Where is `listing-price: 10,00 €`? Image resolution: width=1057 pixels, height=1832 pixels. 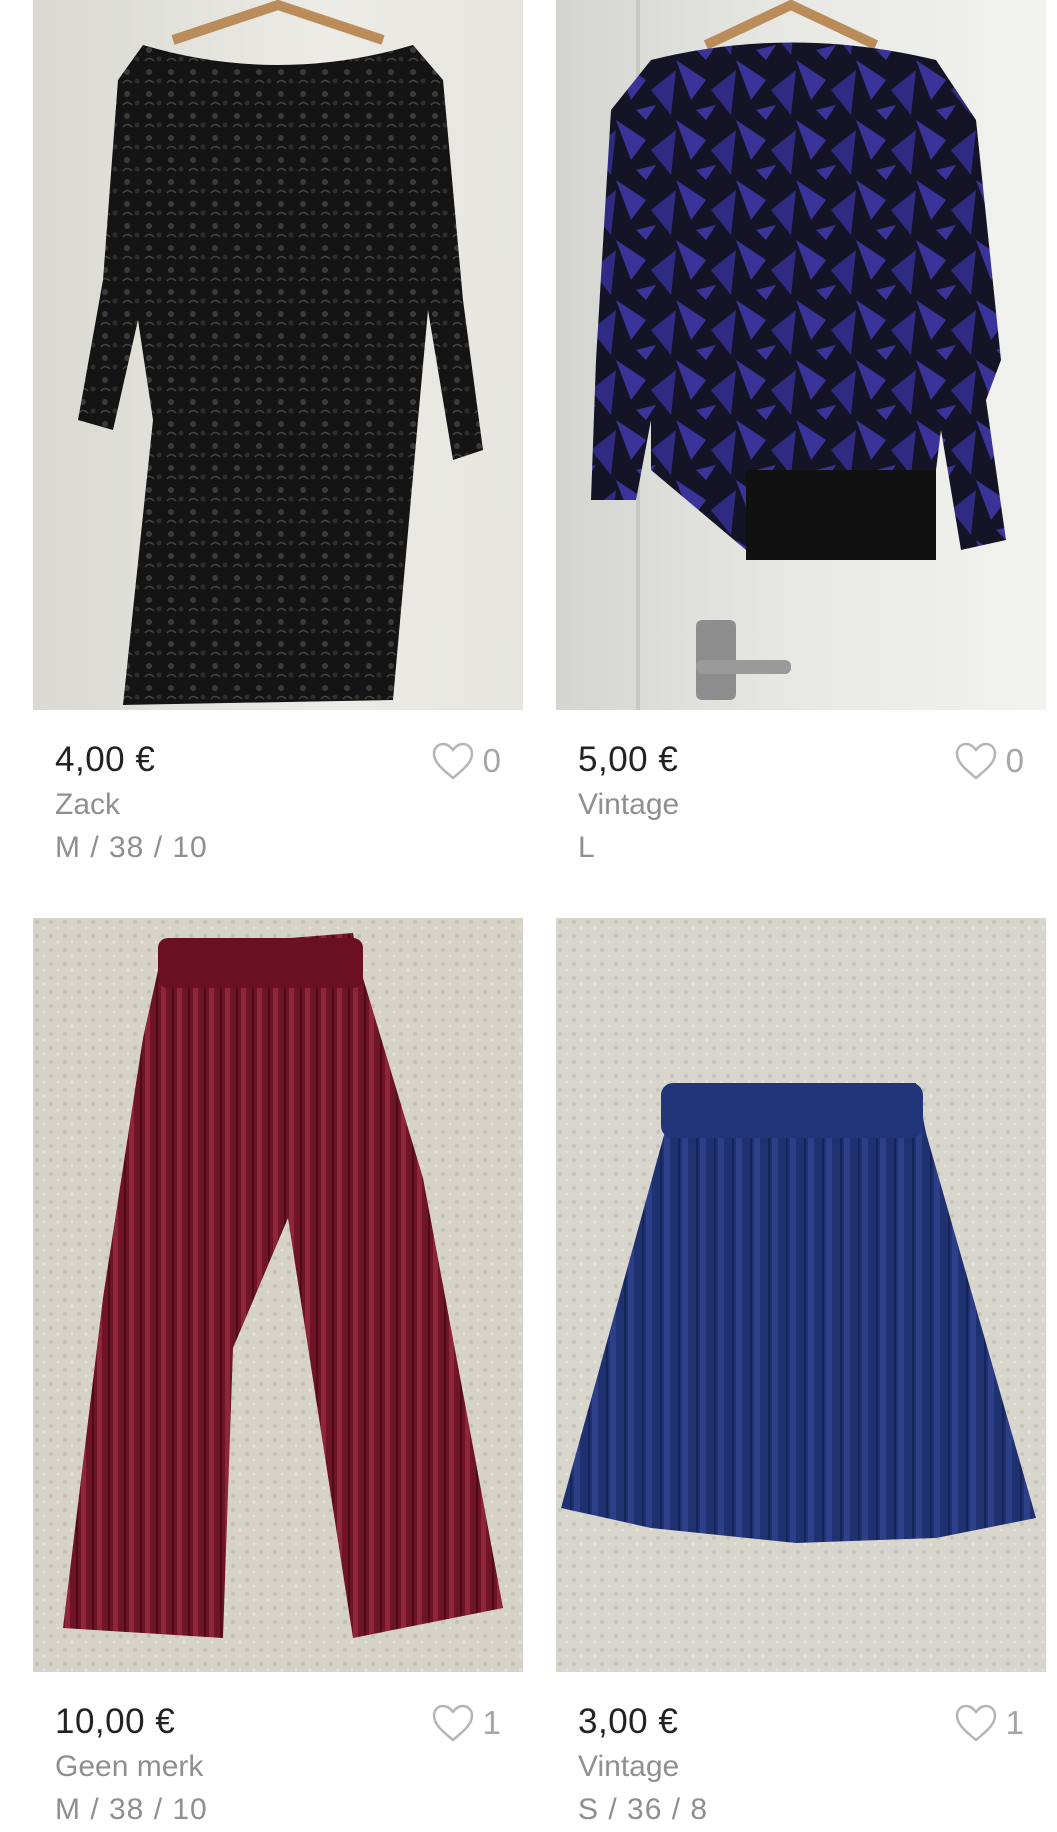
listing-price: 10,00 € is located at coordinates (115, 1721).